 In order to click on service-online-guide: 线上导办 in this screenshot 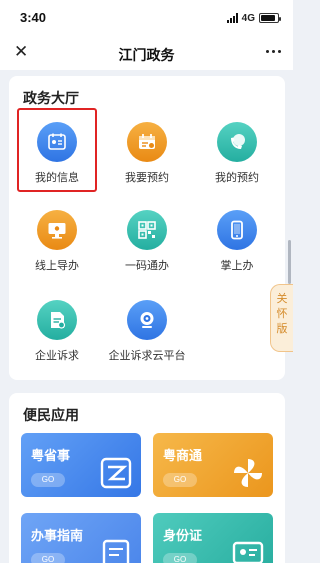, I will do `click(57, 241)`.